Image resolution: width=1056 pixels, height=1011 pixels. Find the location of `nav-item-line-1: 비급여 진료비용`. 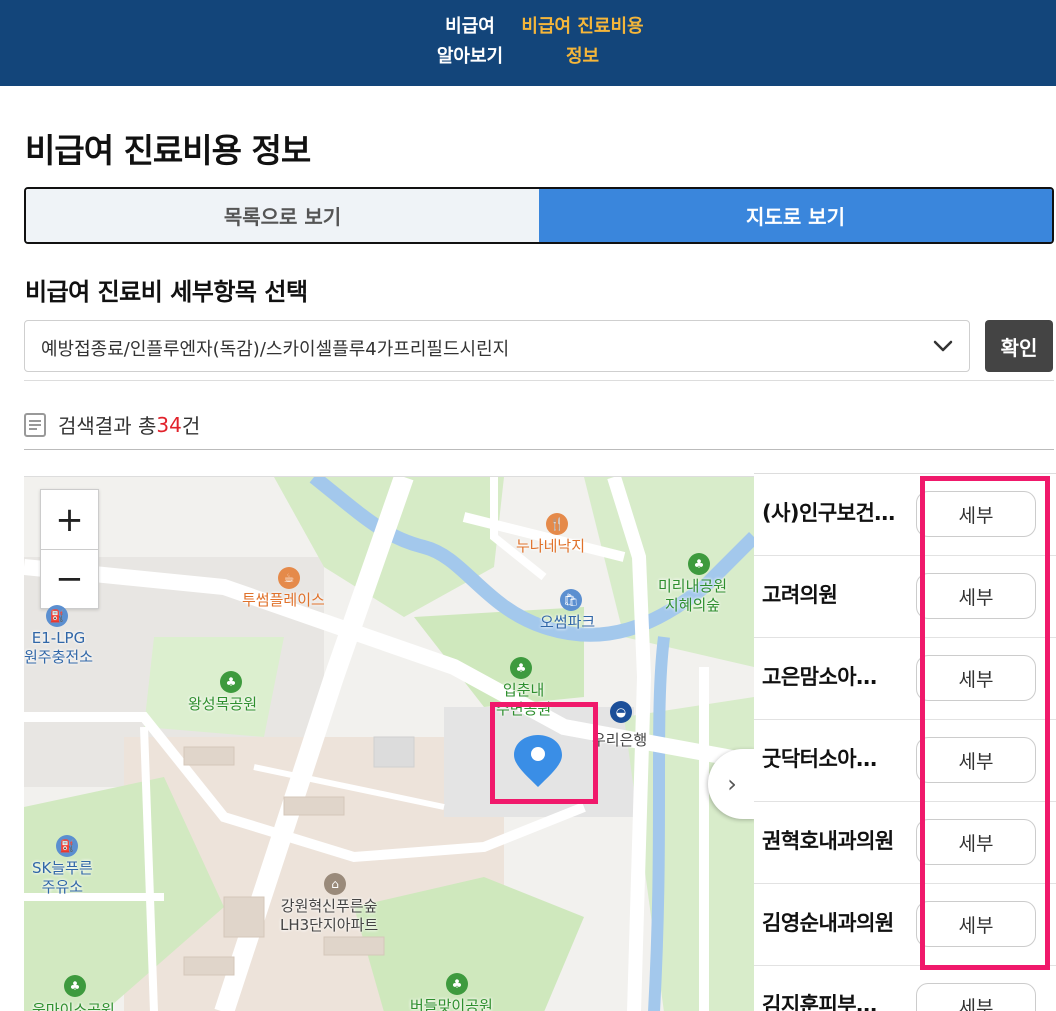

nav-item-line-1: 비급여 진료비용 is located at coordinates (582, 26).